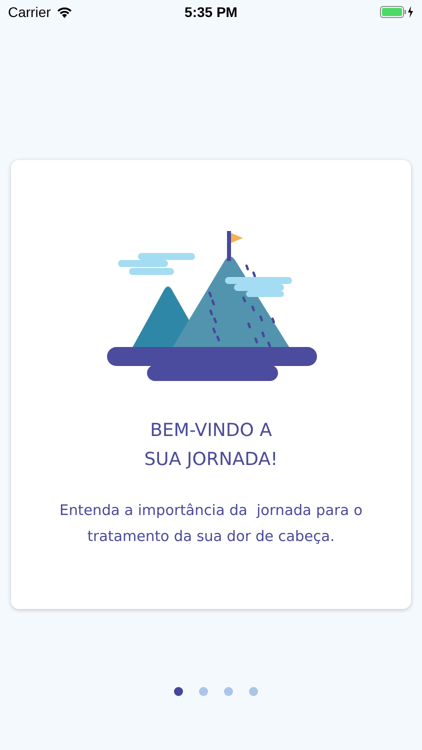 The image size is (422, 750). I want to click on welcome-title: SUA JORNADA!, so click(211, 460).